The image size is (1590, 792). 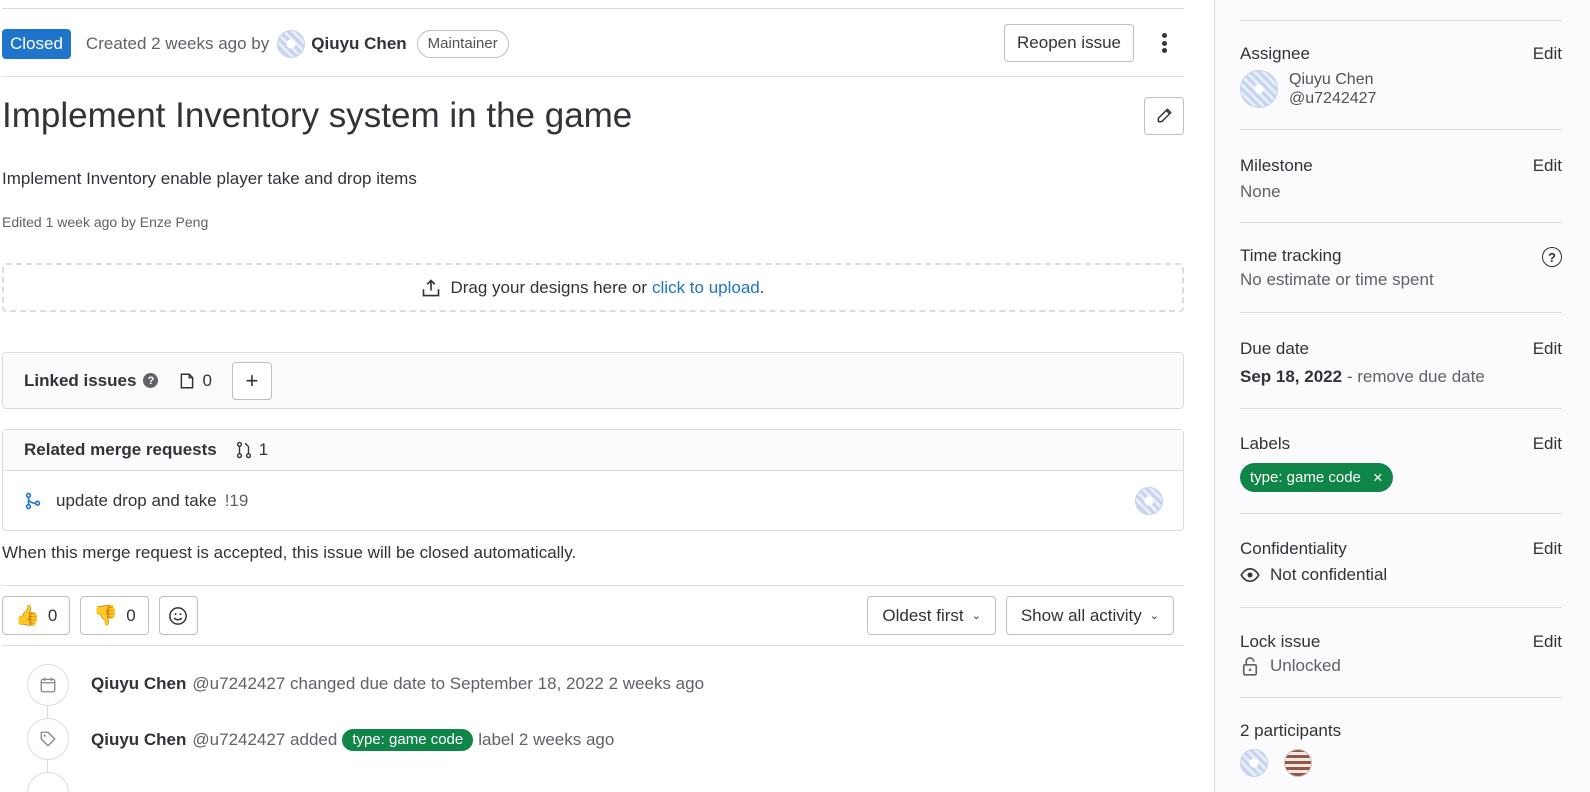 I want to click on time-tracking-title: Time tracking, so click(x=1291, y=255).